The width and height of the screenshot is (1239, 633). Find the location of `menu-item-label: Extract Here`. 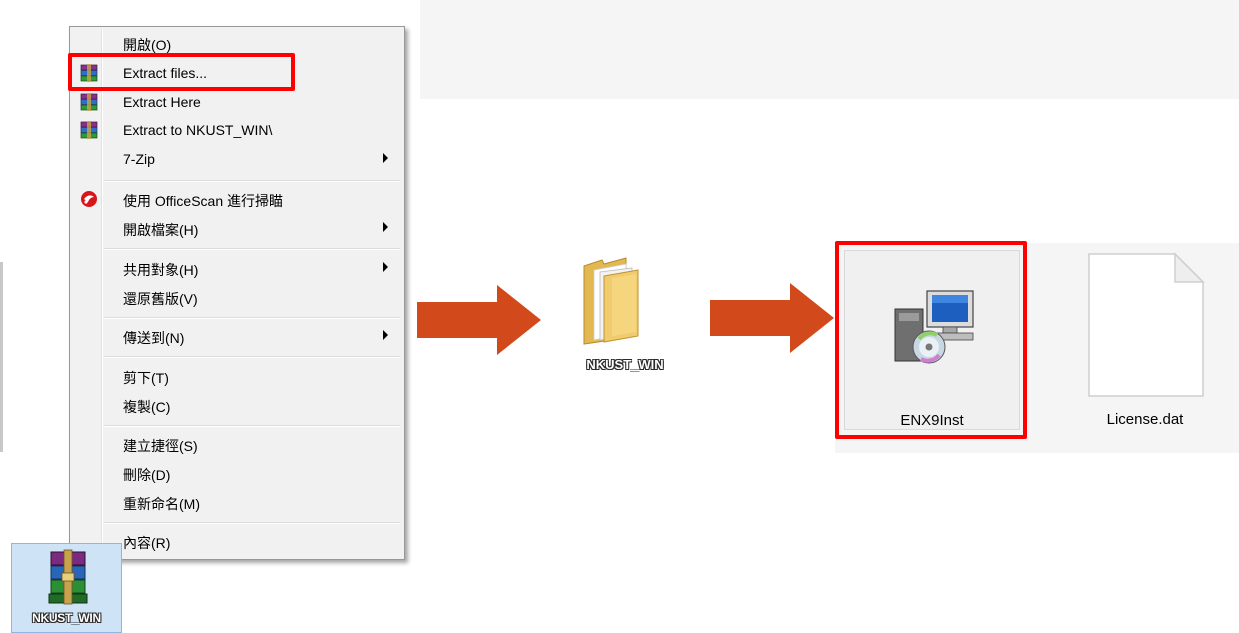

menu-item-label: Extract Here is located at coordinates (162, 102).